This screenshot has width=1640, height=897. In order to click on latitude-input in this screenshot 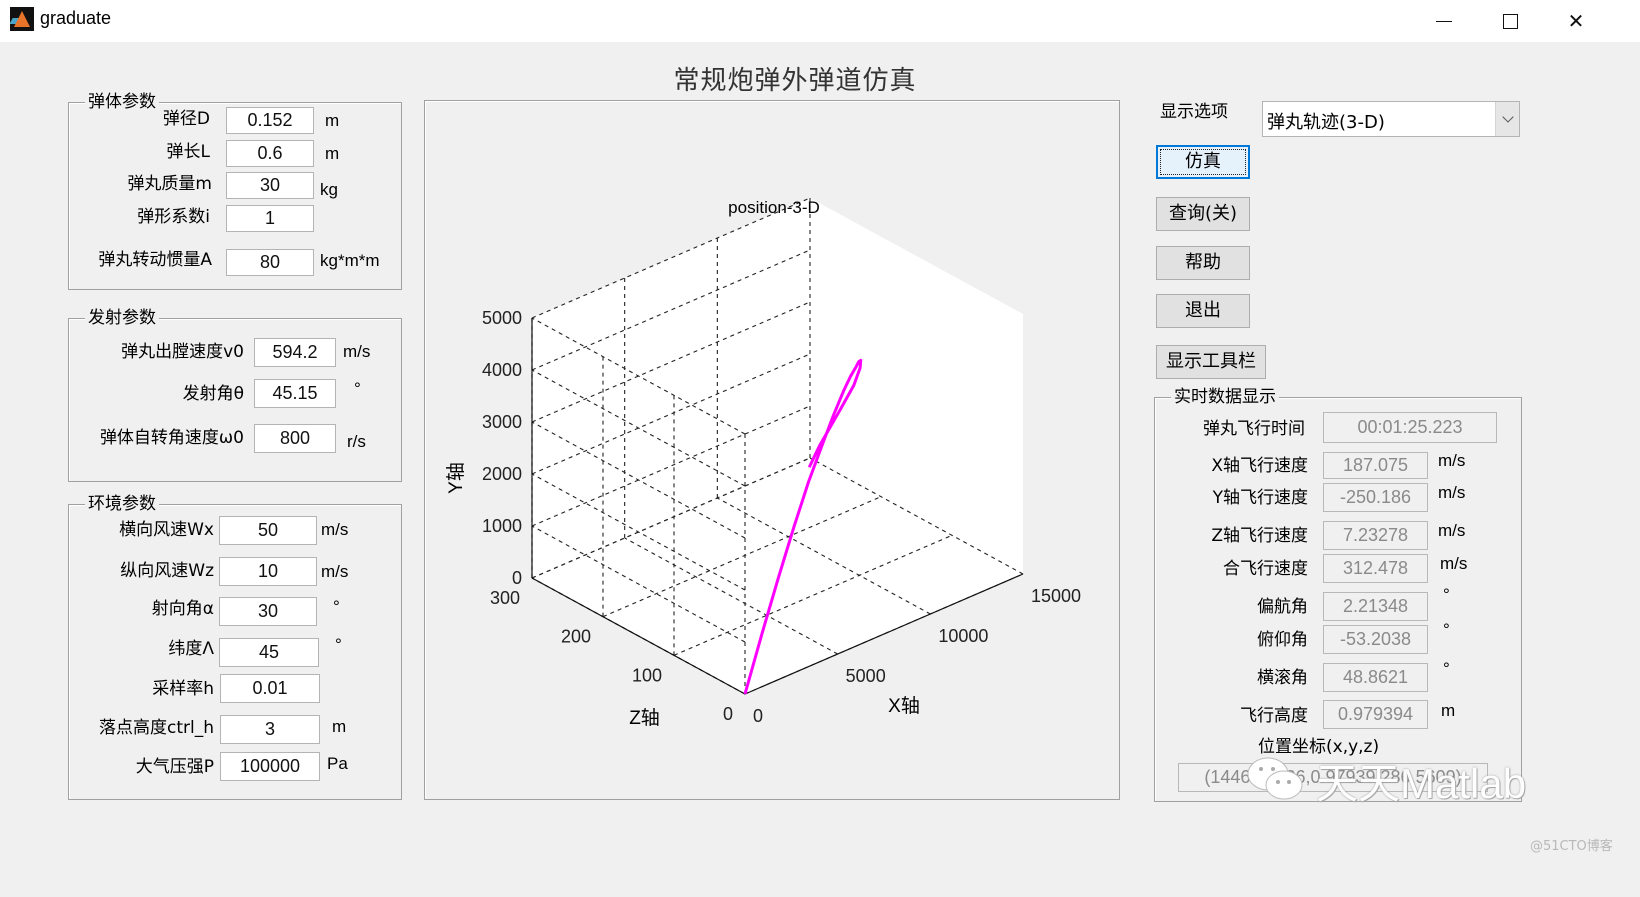, I will do `click(269, 652)`.